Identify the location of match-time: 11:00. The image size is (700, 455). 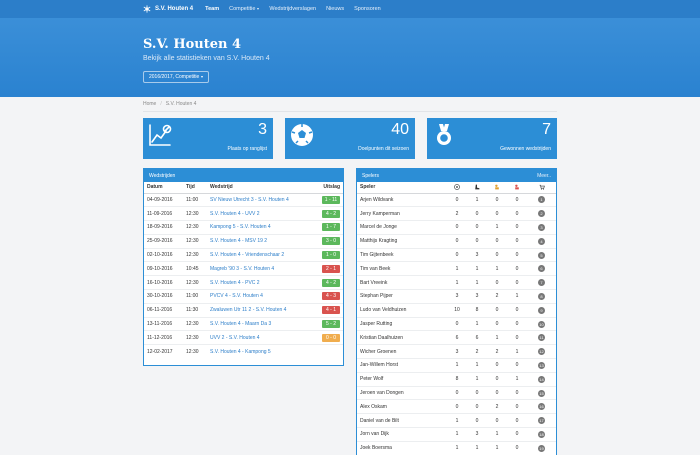
(195, 199).